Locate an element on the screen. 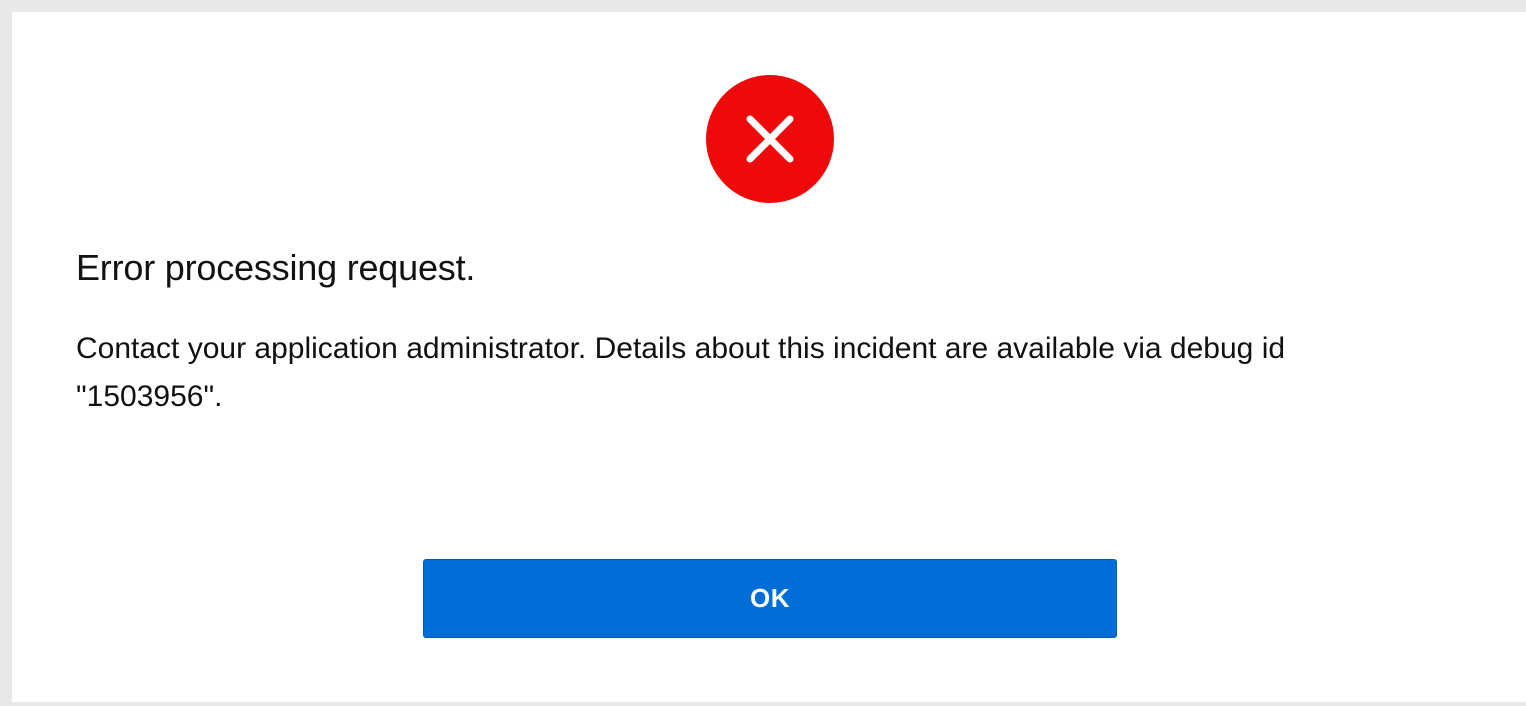  ok-button: OK is located at coordinates (770, 598).